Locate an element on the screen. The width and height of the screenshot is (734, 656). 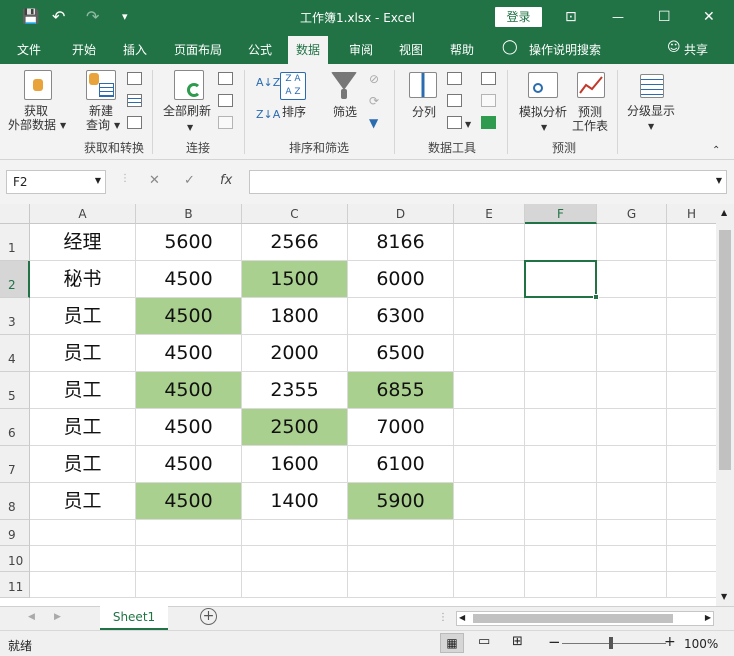
cell-g3 is located at coordinates (632, 316).